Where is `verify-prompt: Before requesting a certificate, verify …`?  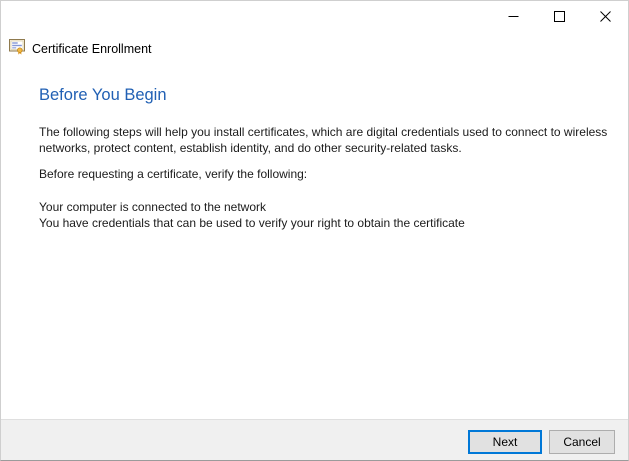
verify-prompt: Before requesting a certificate, verify … is located at coordinates (173, 174).